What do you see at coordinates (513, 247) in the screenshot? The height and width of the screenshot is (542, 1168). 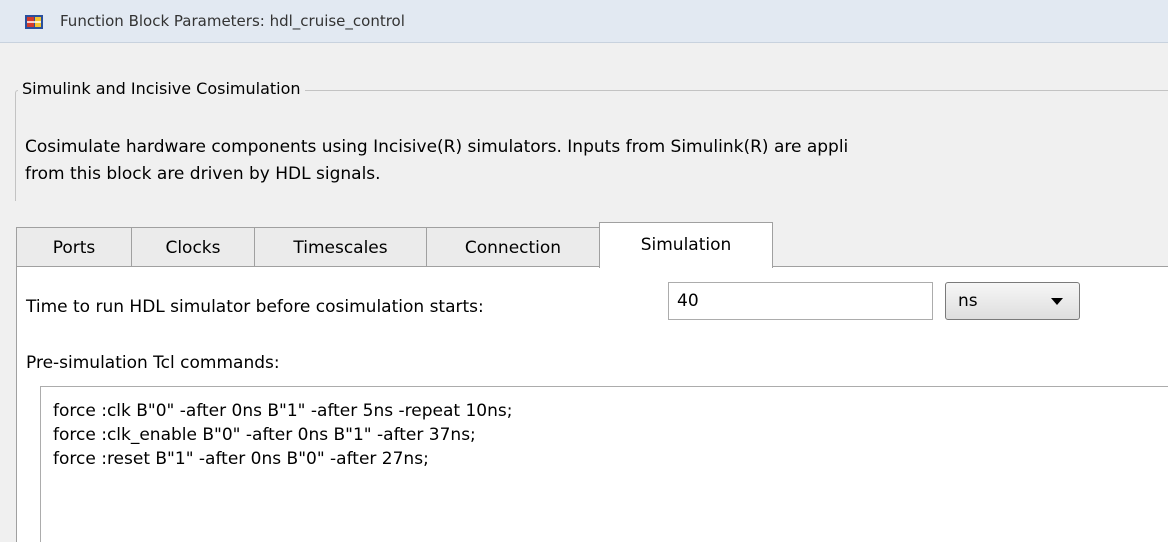 I see `tab-connection: Connection` at bounding box center [513, 247].